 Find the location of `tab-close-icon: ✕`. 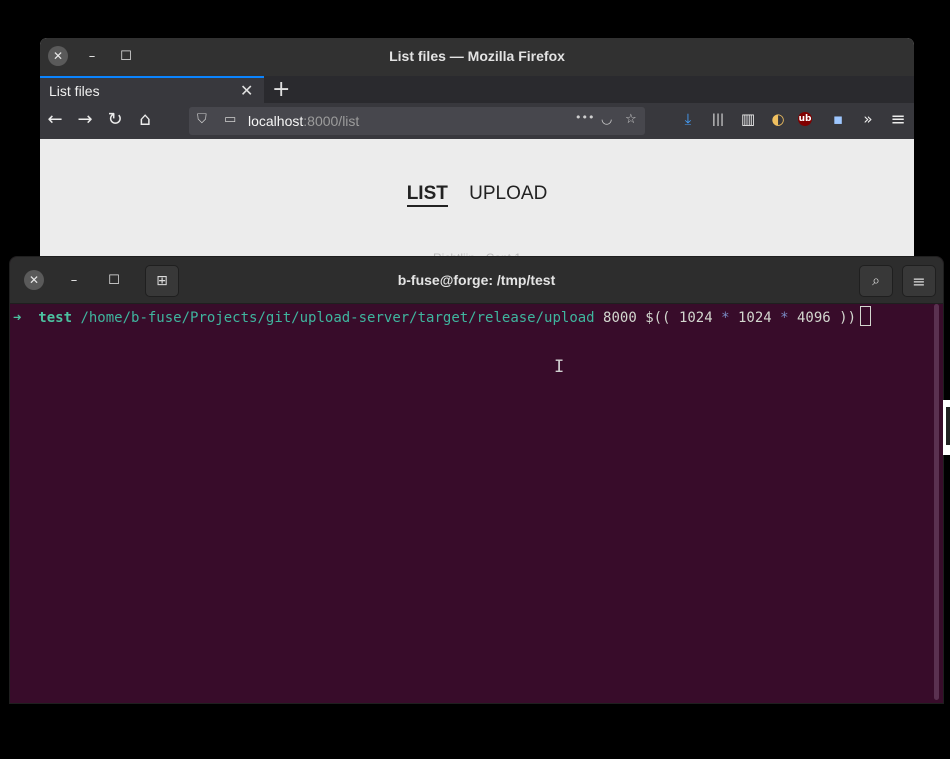

tab-close-icon: ✕ is located at coordinates (246, 90).